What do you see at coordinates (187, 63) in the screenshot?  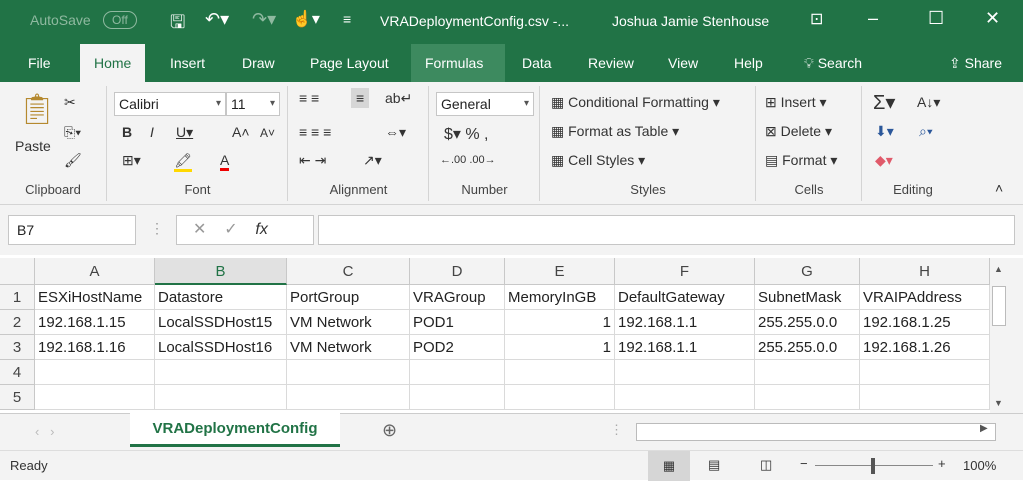 I see `tab-insert: Insert` at bounding box center [187, 63].